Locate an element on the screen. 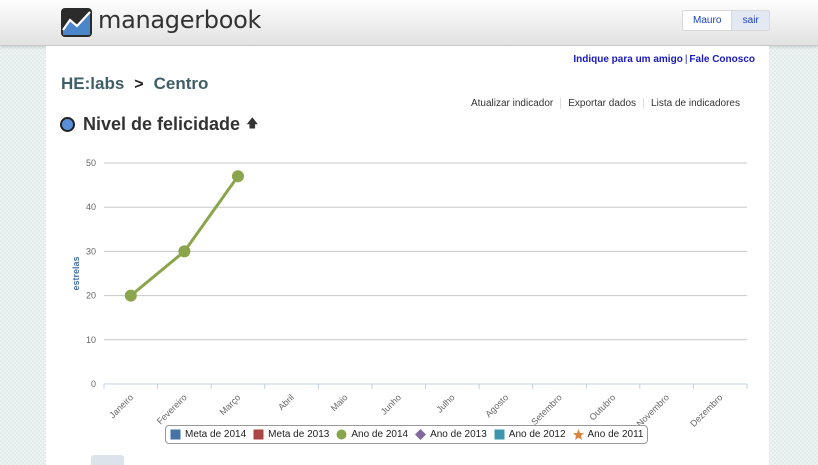 This screenshot has width=818, height=465. series-line is located at coordinates (184, 236).